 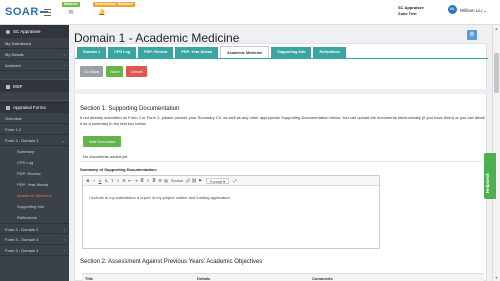 I want to click on sidebar-item-form3-domain4: Form 3 - Domain 4 ›, so click(x=34, y=250).